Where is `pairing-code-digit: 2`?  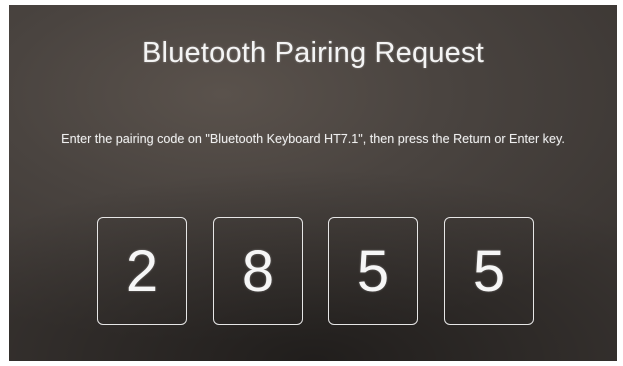
pairing-code-digit: 2 is located at coordinates (142, 271).